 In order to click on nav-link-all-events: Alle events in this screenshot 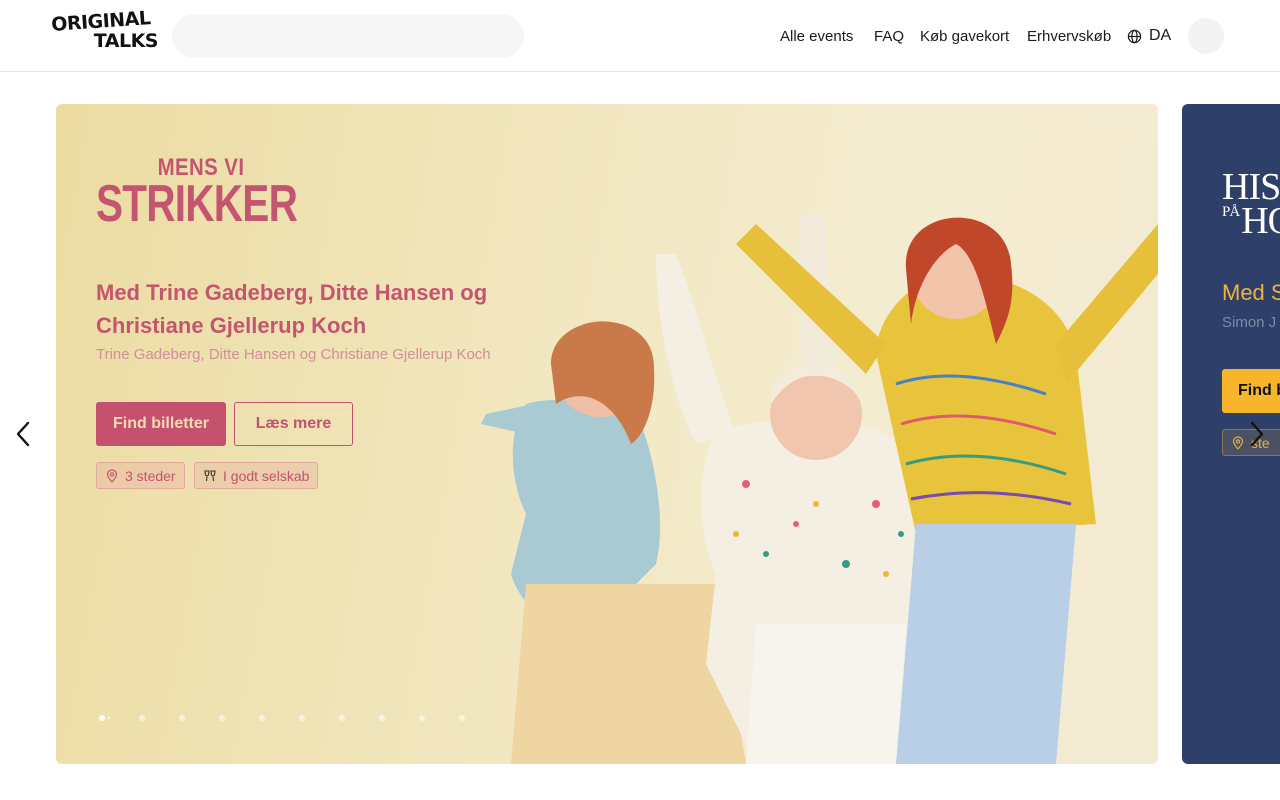, I will do `click(816, 36)`.